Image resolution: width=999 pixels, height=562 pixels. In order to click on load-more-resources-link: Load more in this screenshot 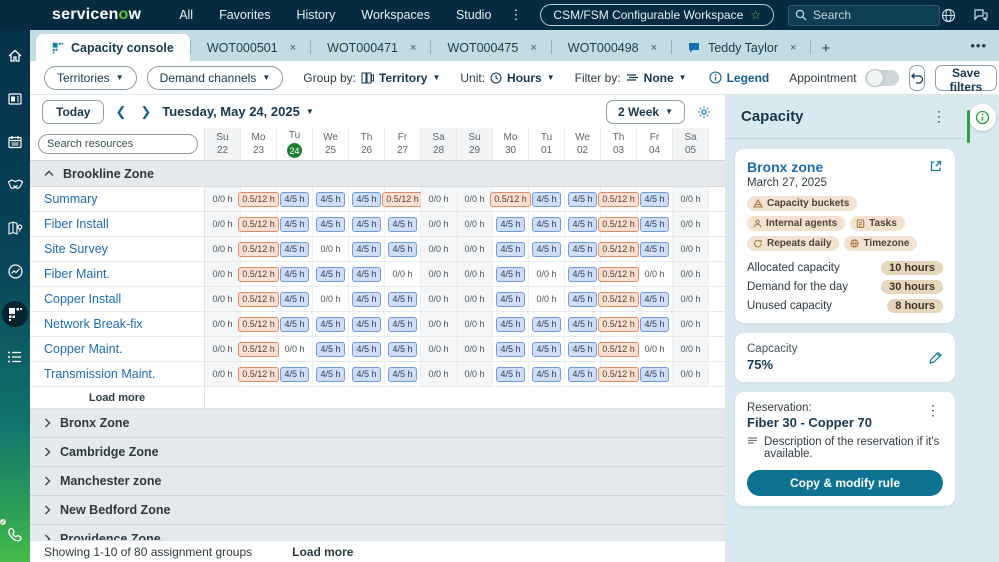, I will do `click(117, 397)`.